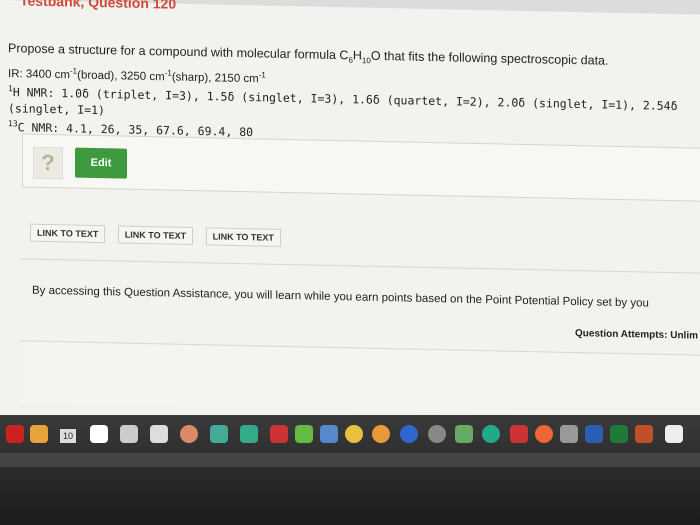 The width and height of the screenshot is (700, 525). I want to click on edit-button: Edit, so click(101, 163).